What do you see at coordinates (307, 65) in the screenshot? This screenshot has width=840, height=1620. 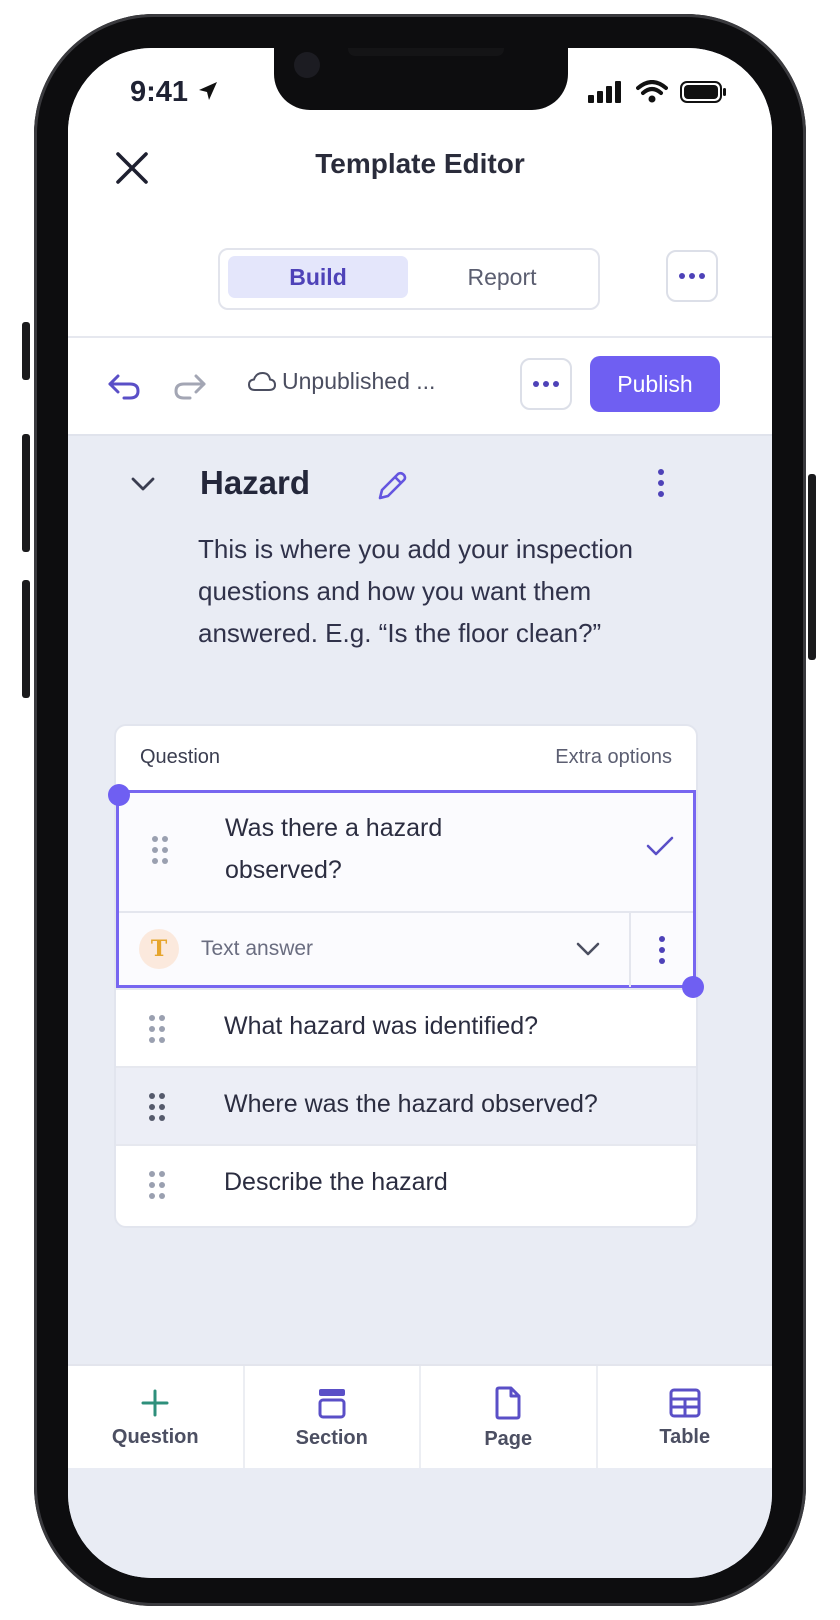 I see `camera` at bounding box center [307, 65].